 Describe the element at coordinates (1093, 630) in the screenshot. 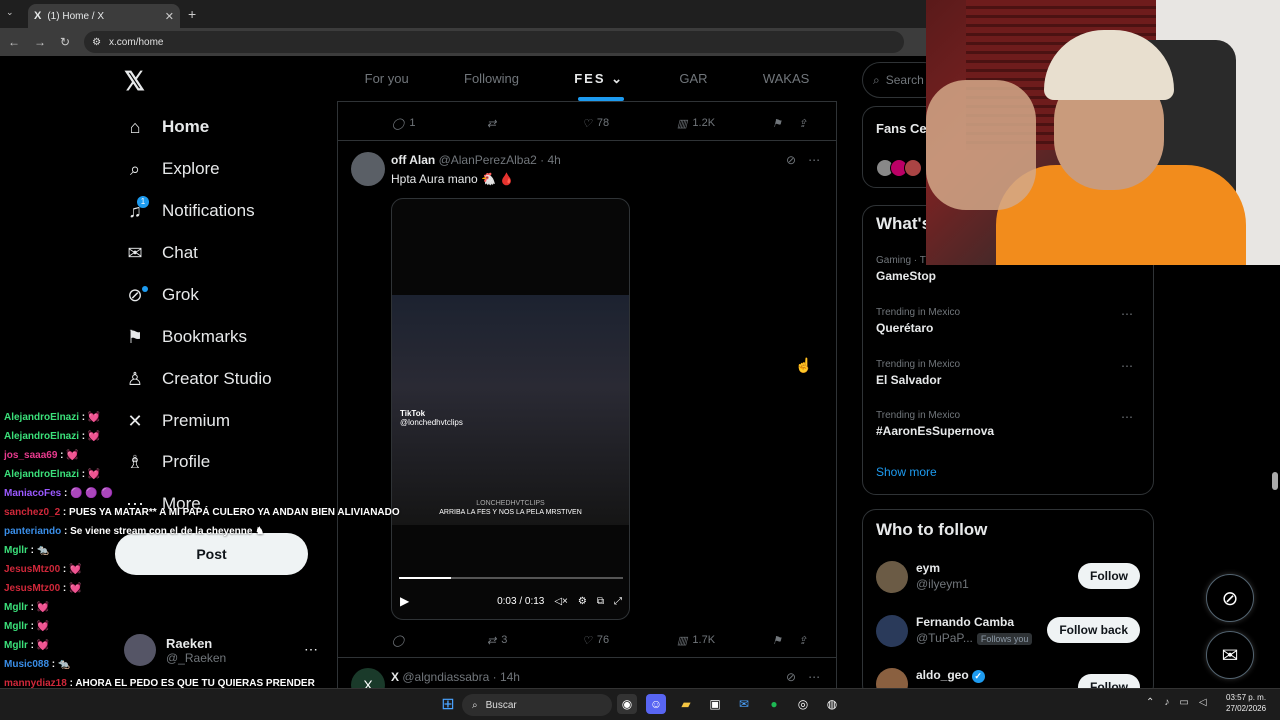

I see `follow-back-button: Follow back` at that location.